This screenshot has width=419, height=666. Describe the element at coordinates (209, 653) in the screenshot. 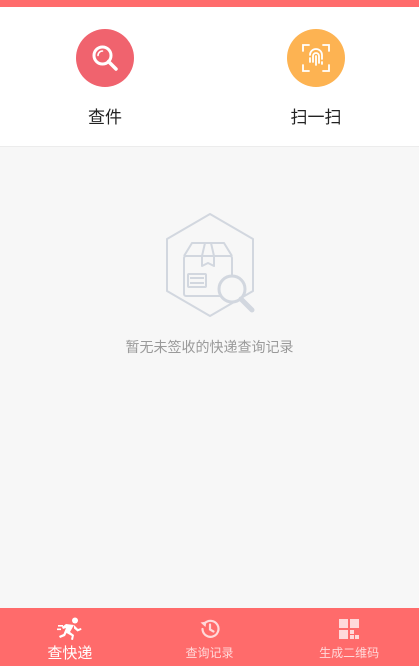

I see `tab-history-label: 查询记录` at that location.